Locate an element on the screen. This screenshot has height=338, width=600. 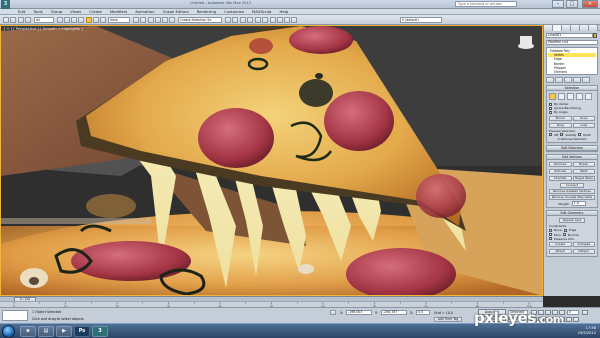
undo-icon is located at coordinates (6, 20).